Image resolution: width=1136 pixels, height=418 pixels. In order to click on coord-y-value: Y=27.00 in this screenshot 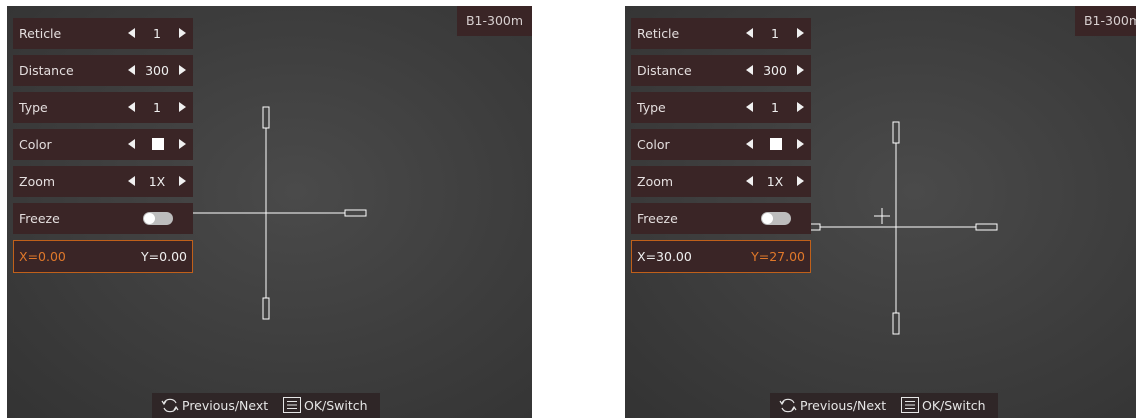, I will do `click(778, 256)`.